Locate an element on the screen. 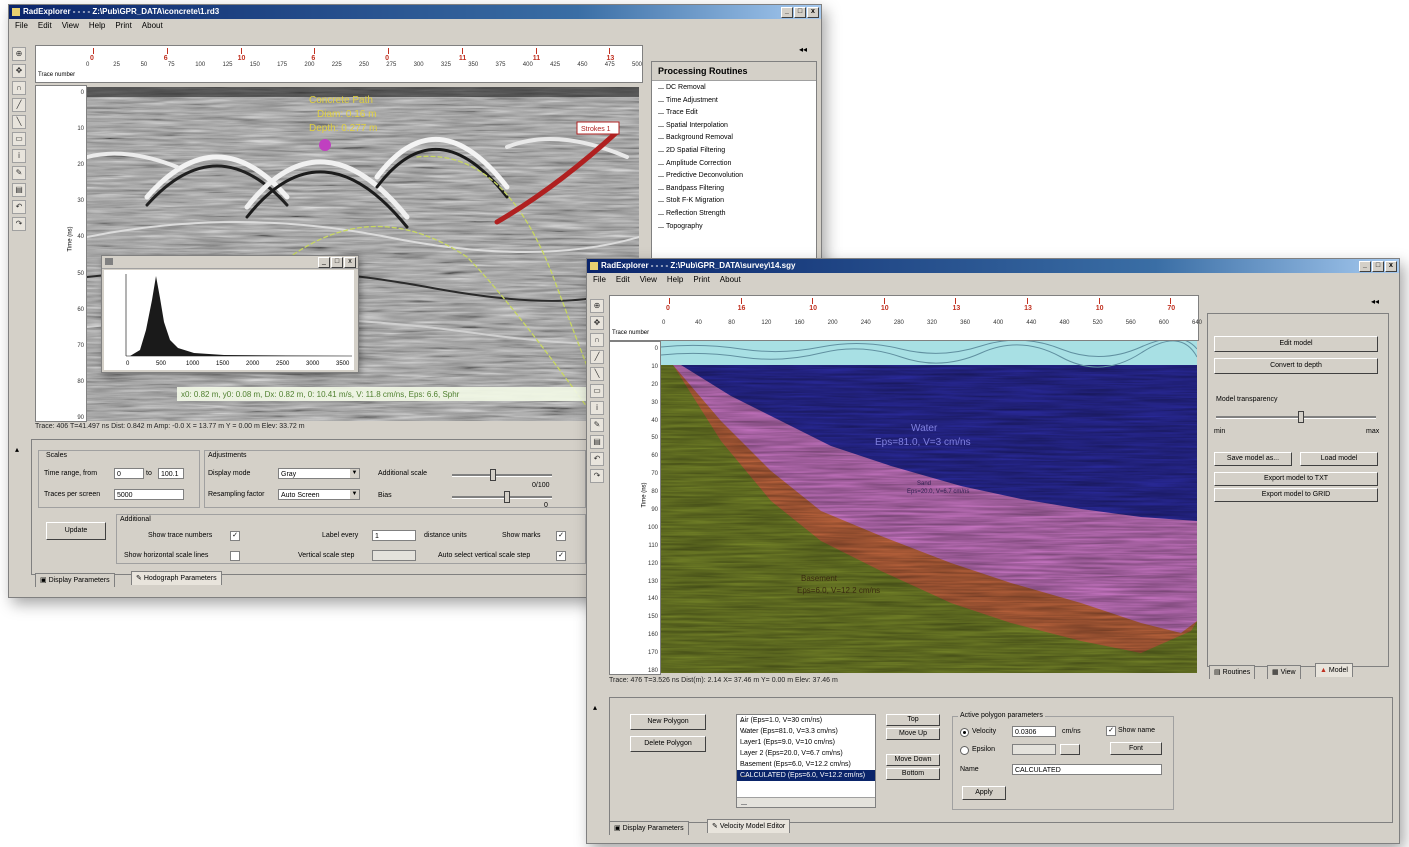 The width and height of the screenshot is (1409, 847). apply-button: Apply is located at coordinates (984, 793).